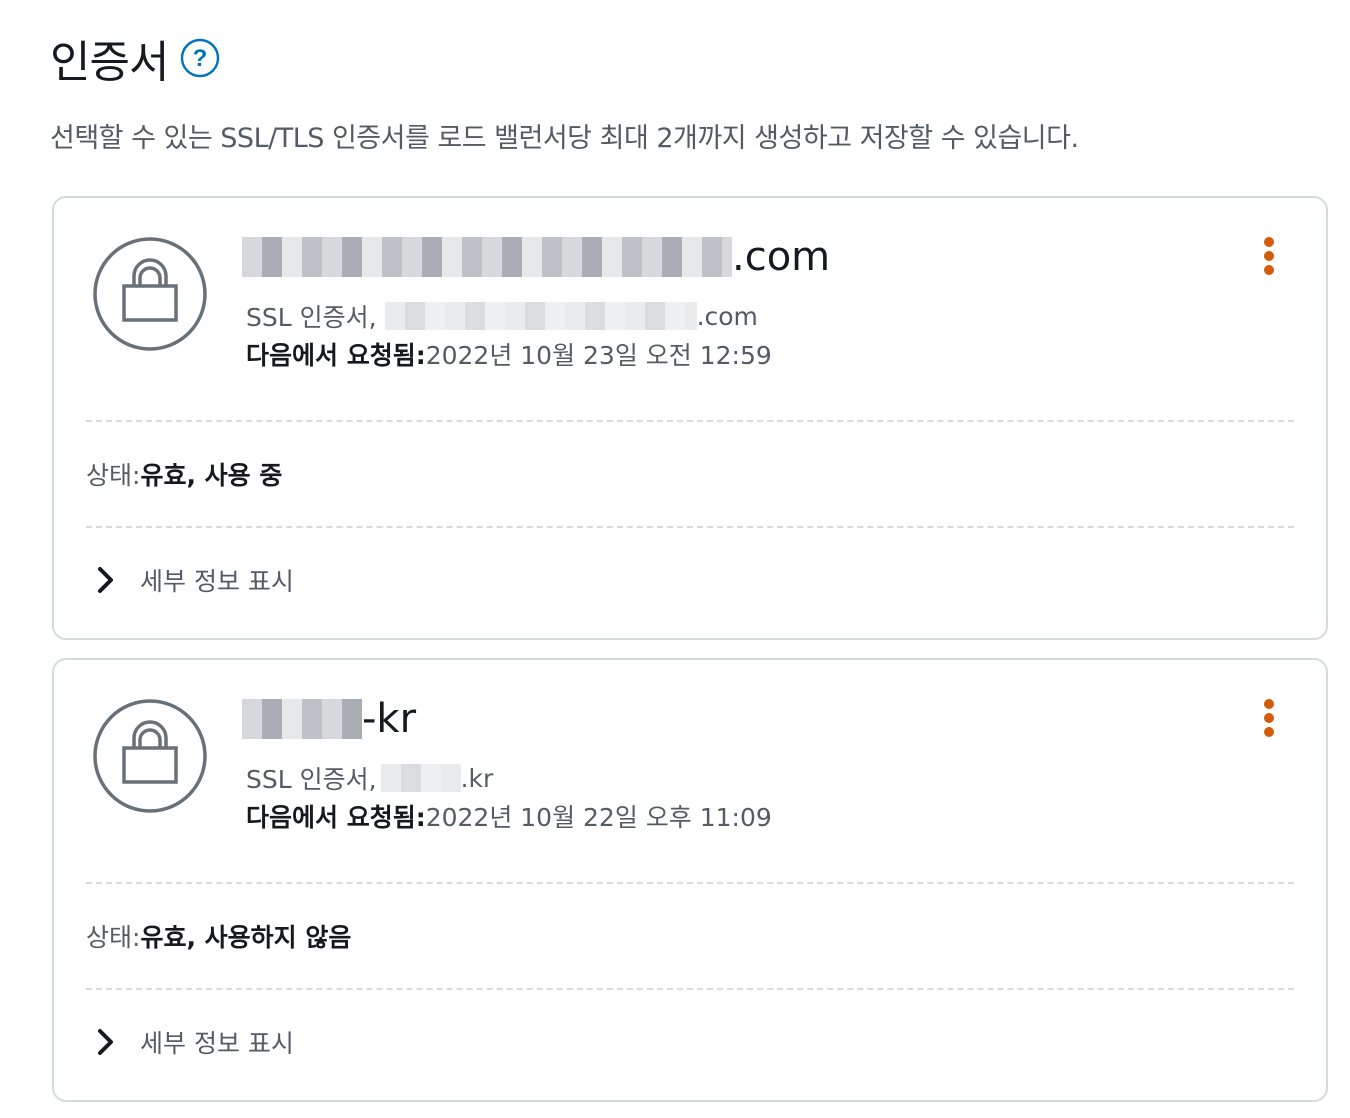  What do you see at coordinates (109, 62) in the screenshot?
I see `page-title: 인증서` at bounding box center [109, 62].